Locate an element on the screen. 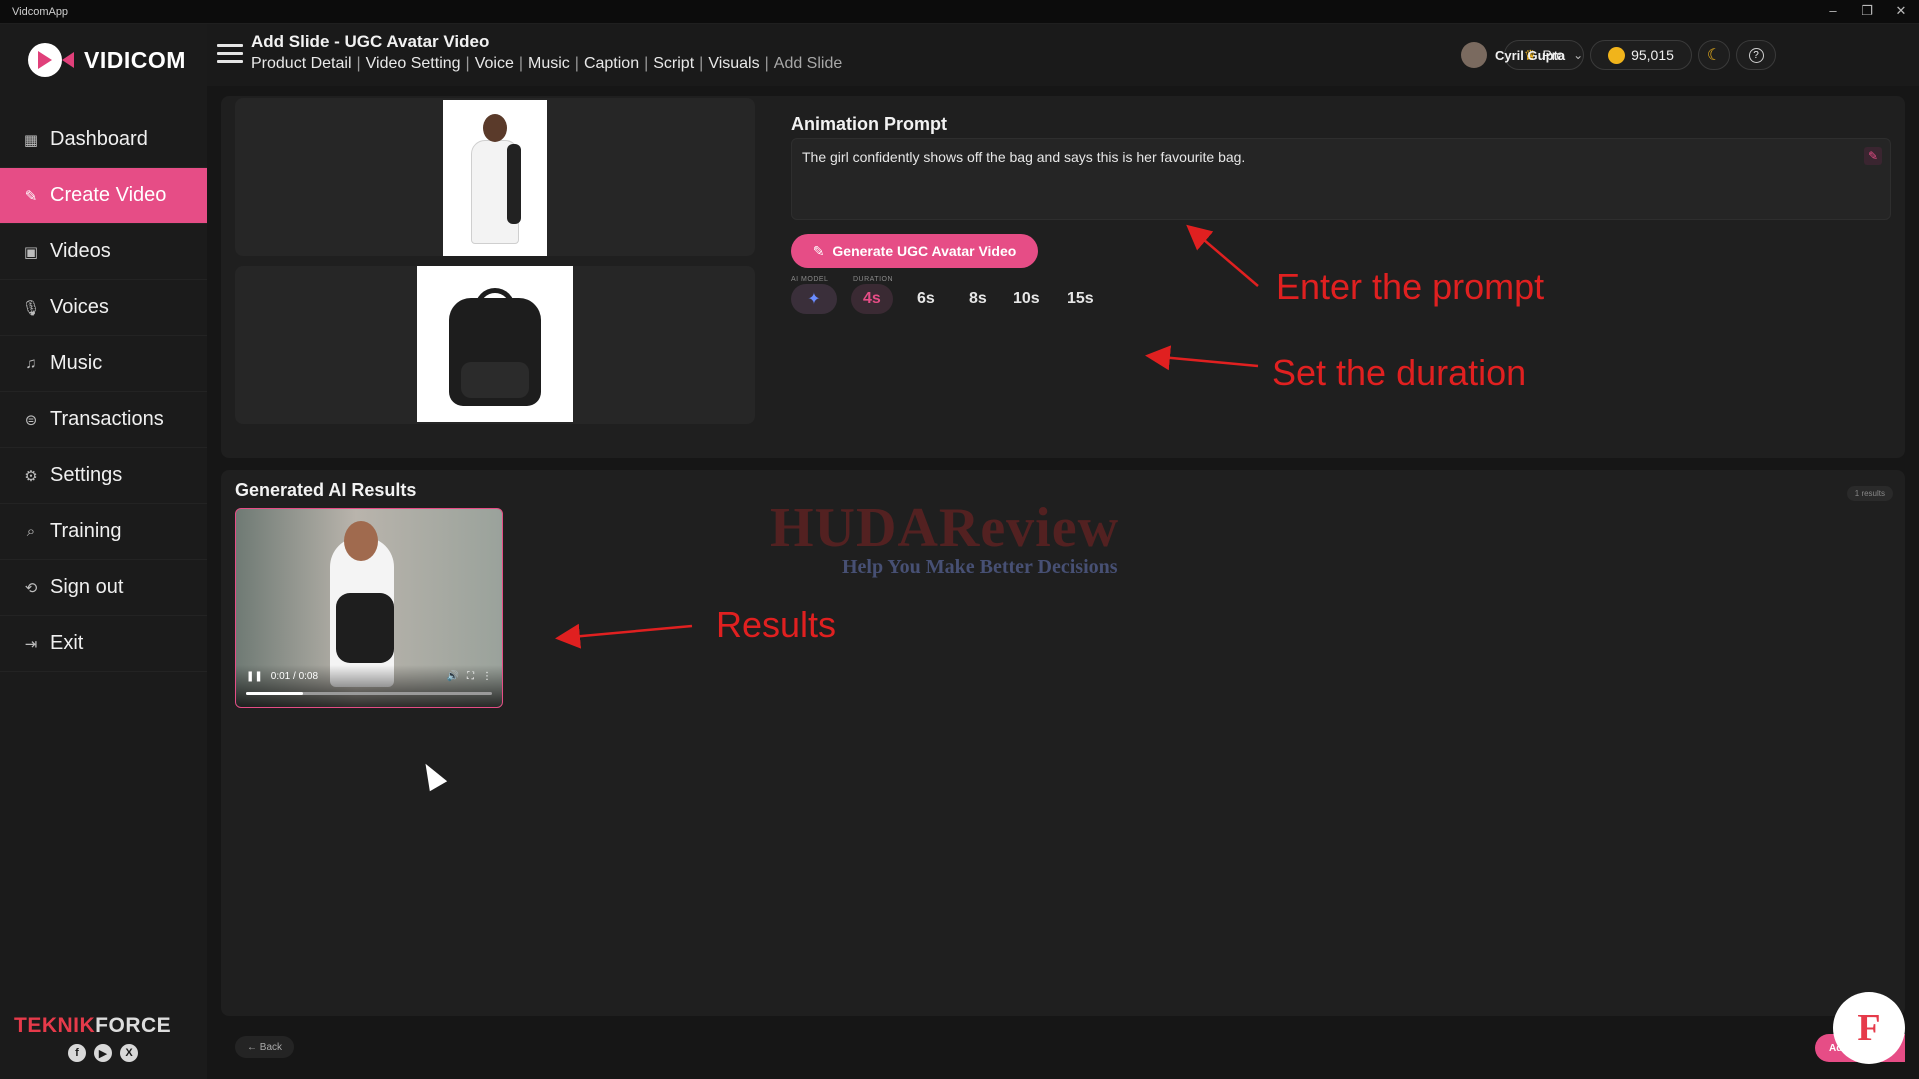  duration-option-15s: 15s is located at coordinates (1080, 299).